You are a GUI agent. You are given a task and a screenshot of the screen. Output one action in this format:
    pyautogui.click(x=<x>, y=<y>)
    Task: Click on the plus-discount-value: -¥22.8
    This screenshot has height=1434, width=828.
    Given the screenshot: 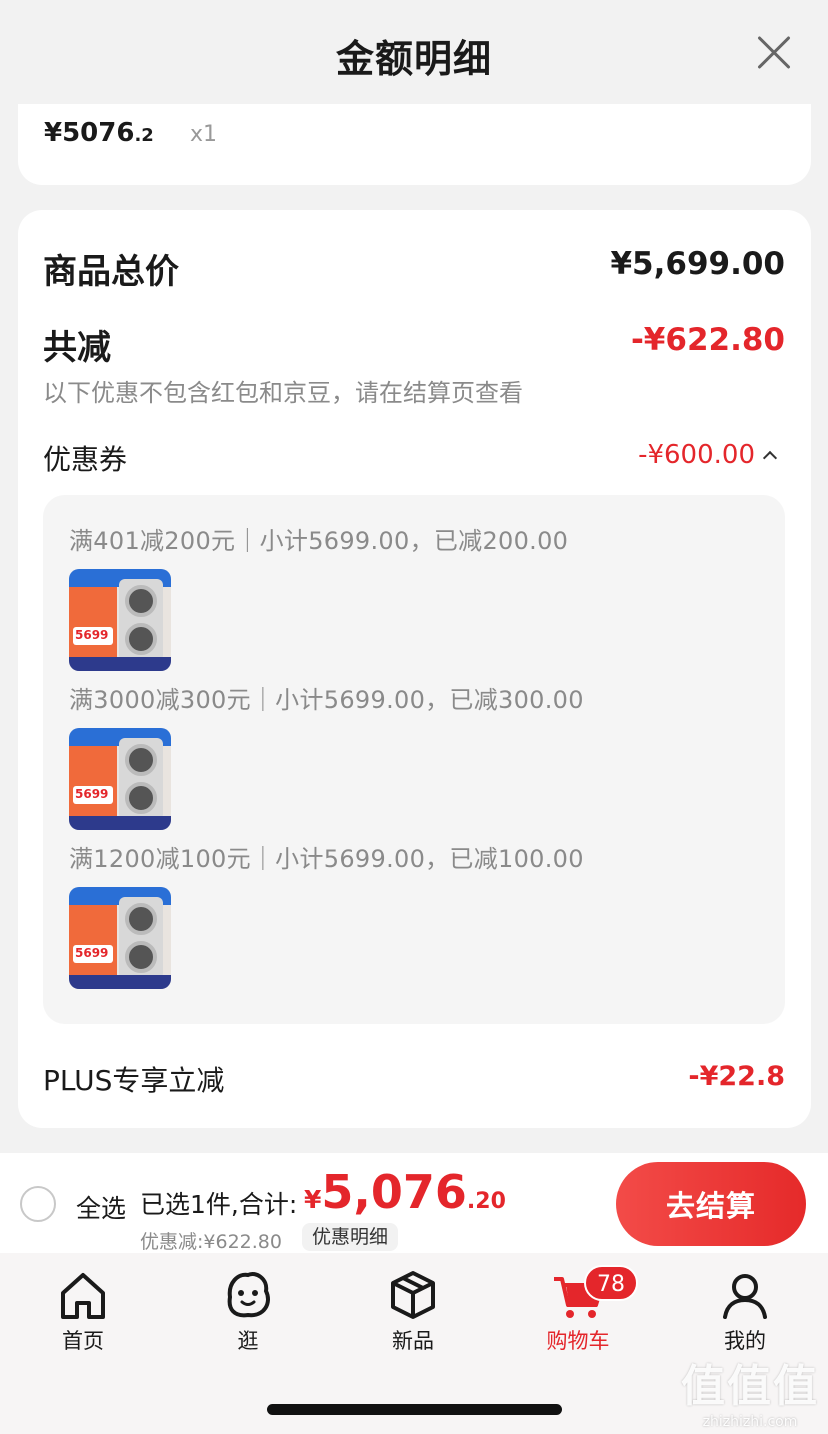 What is the action you would take?
    pyautogui.click(x=736, y=1076)
    